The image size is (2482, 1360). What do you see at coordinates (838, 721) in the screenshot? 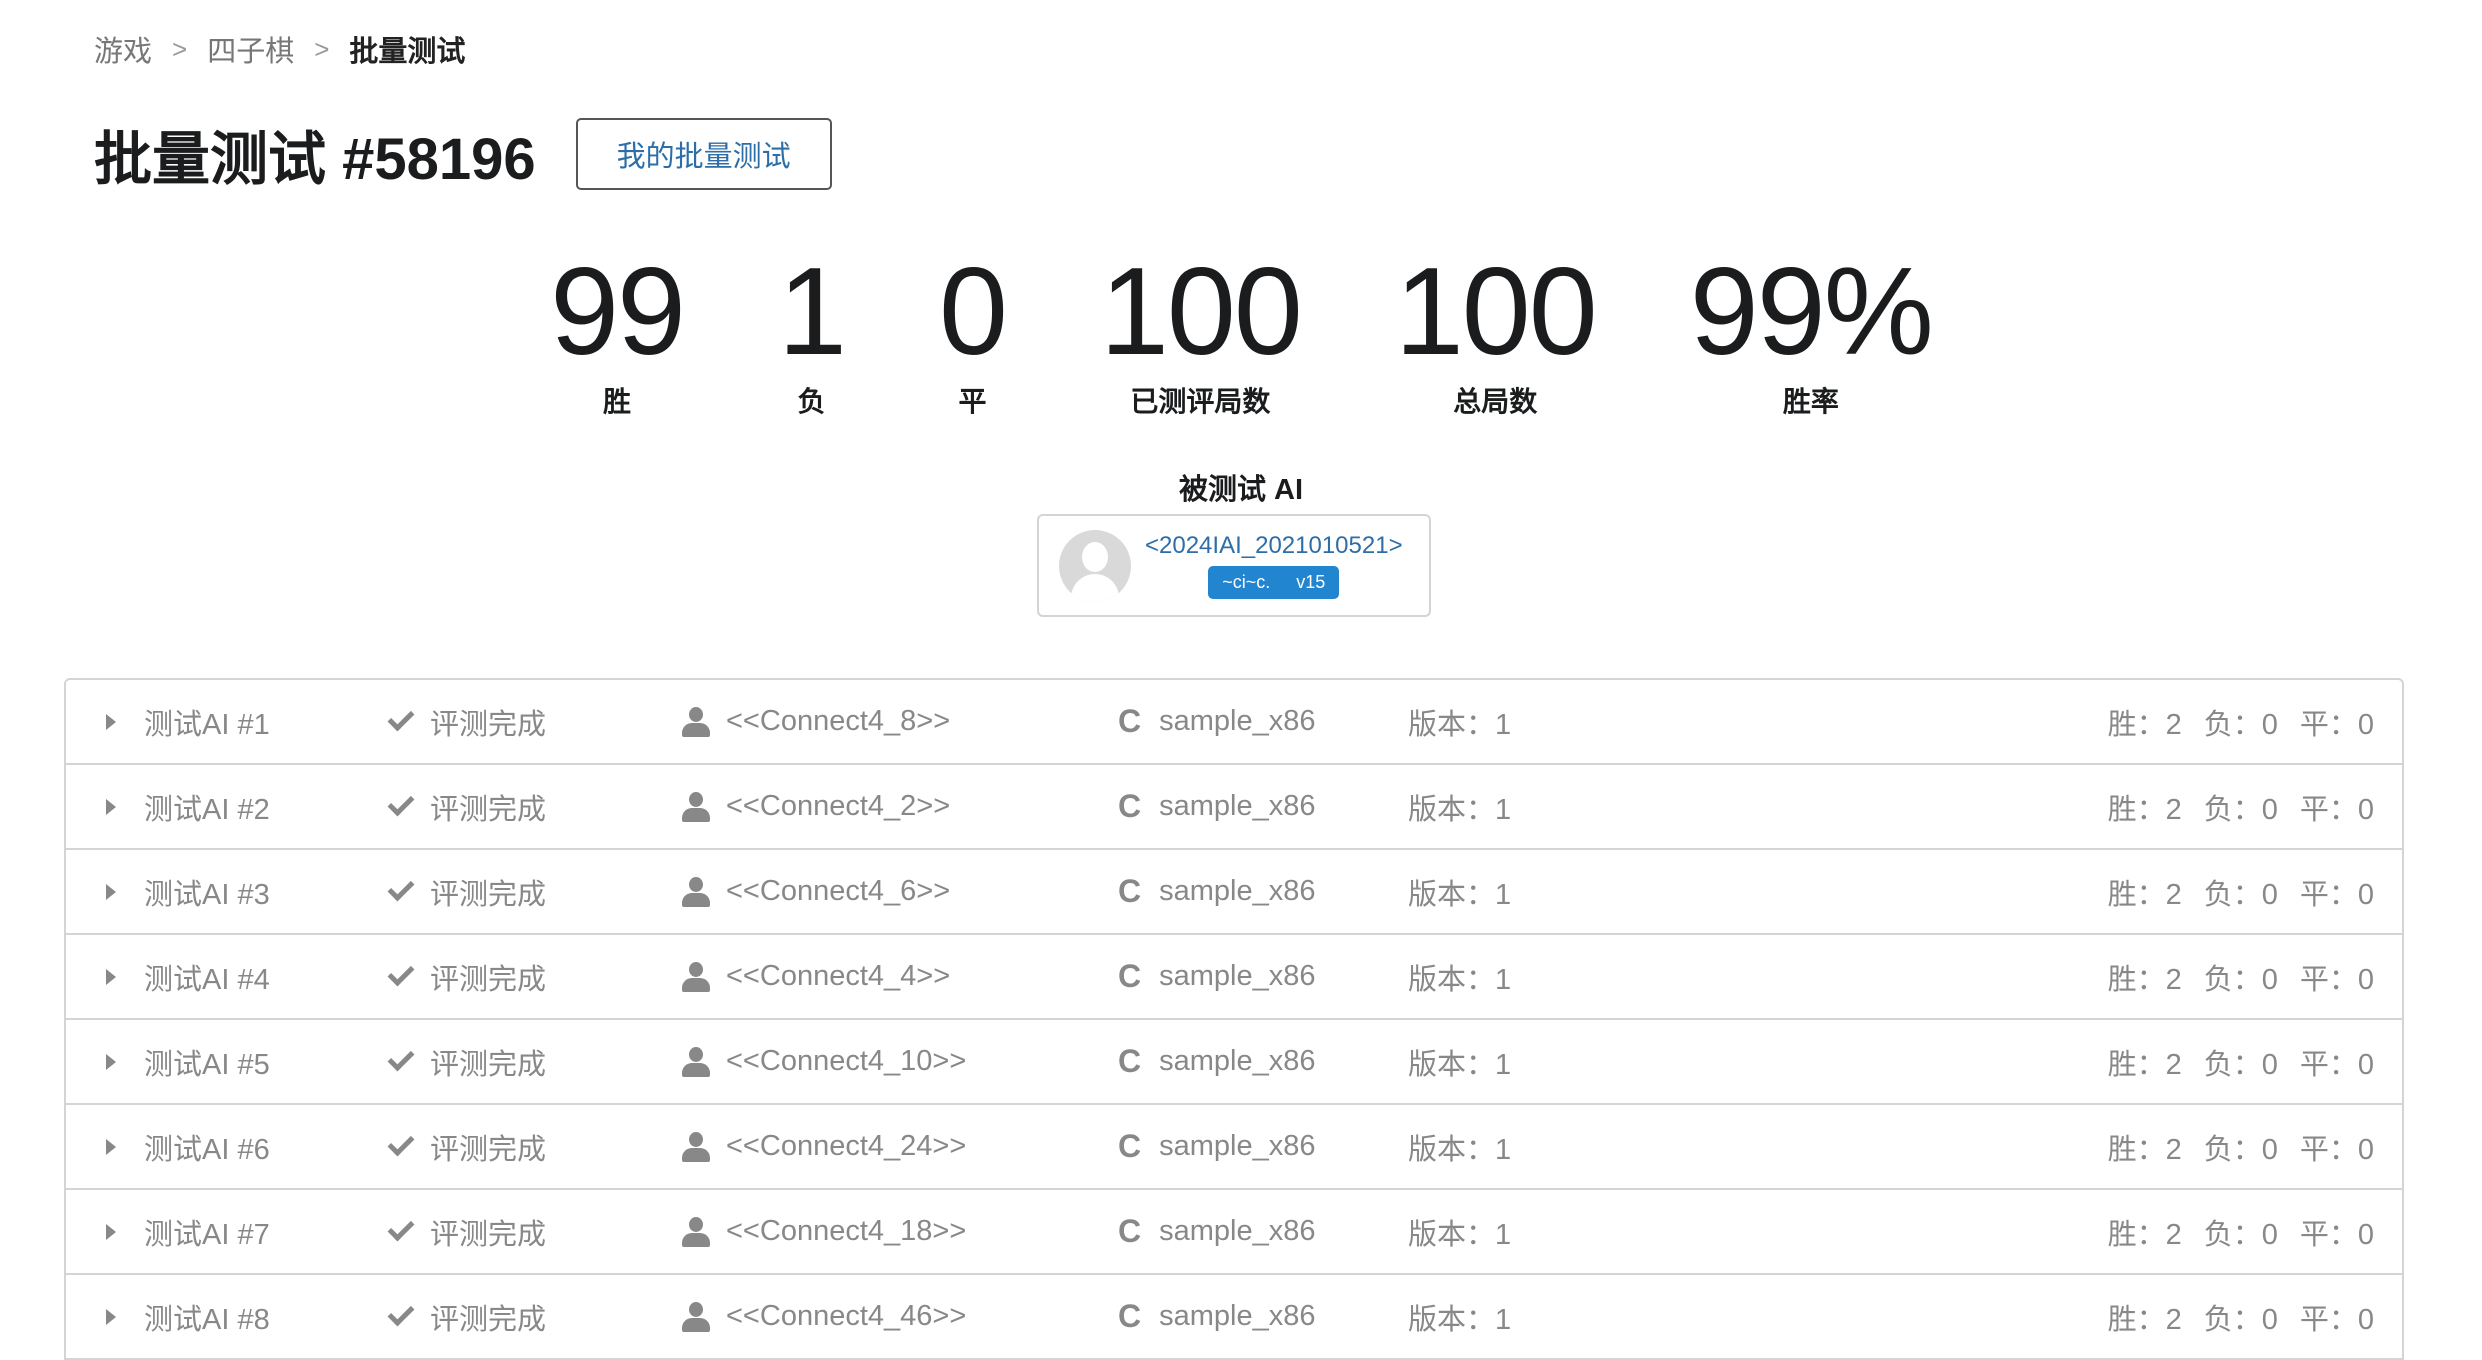
I see `owner-text: <<Connect4_8>>` at bounding box center [838, 721].